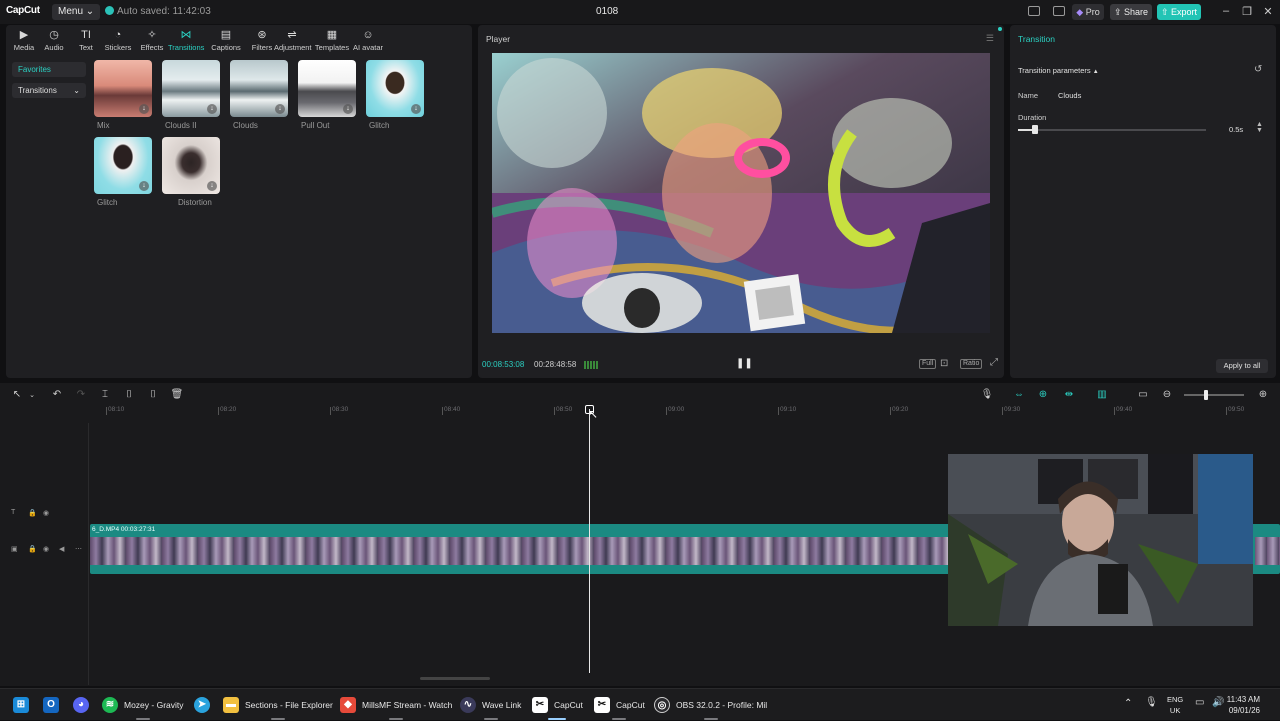 The height and width of the screenshot is (721, 1280). What do you see at coordinates (1128, 703) in the screenshot?
I see `tray-chevron-up-icon: ⌃` at bounding box center [1128, 703].